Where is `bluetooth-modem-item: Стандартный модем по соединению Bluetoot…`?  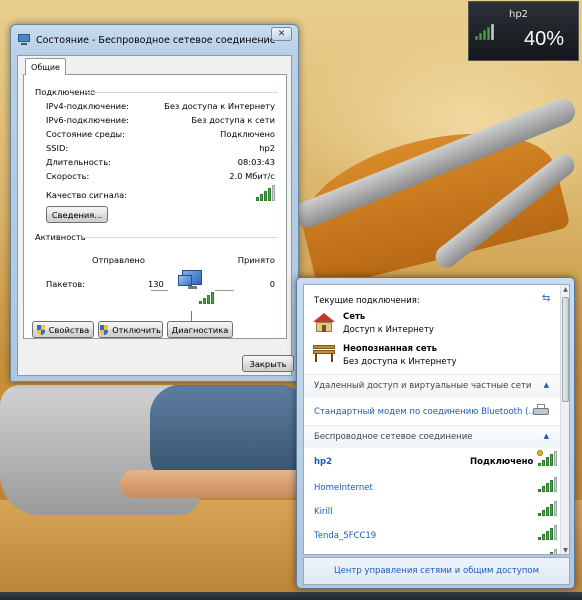 bluetooth-modem-item: Стандартный модем по соединению Bluetoot… is located at coordinates (425, 412).